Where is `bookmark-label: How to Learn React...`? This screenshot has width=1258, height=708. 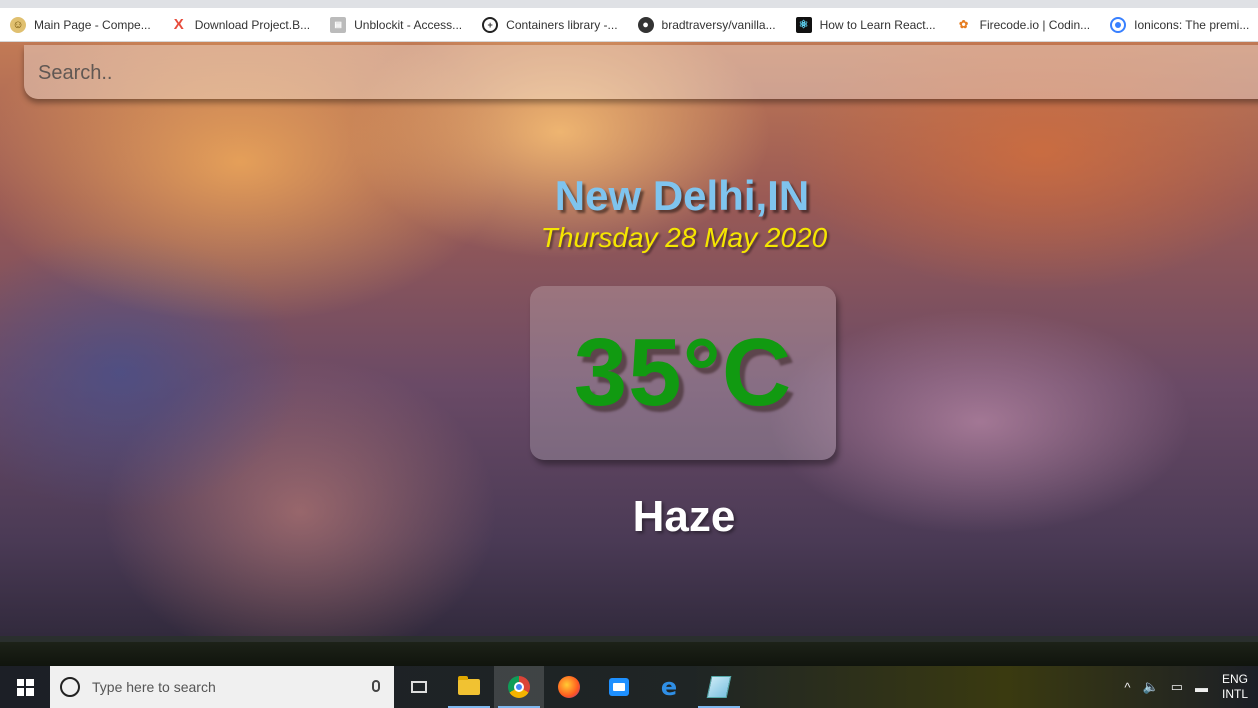
bookmark-label: How to Learn React... is located at coordinates (877, 24).